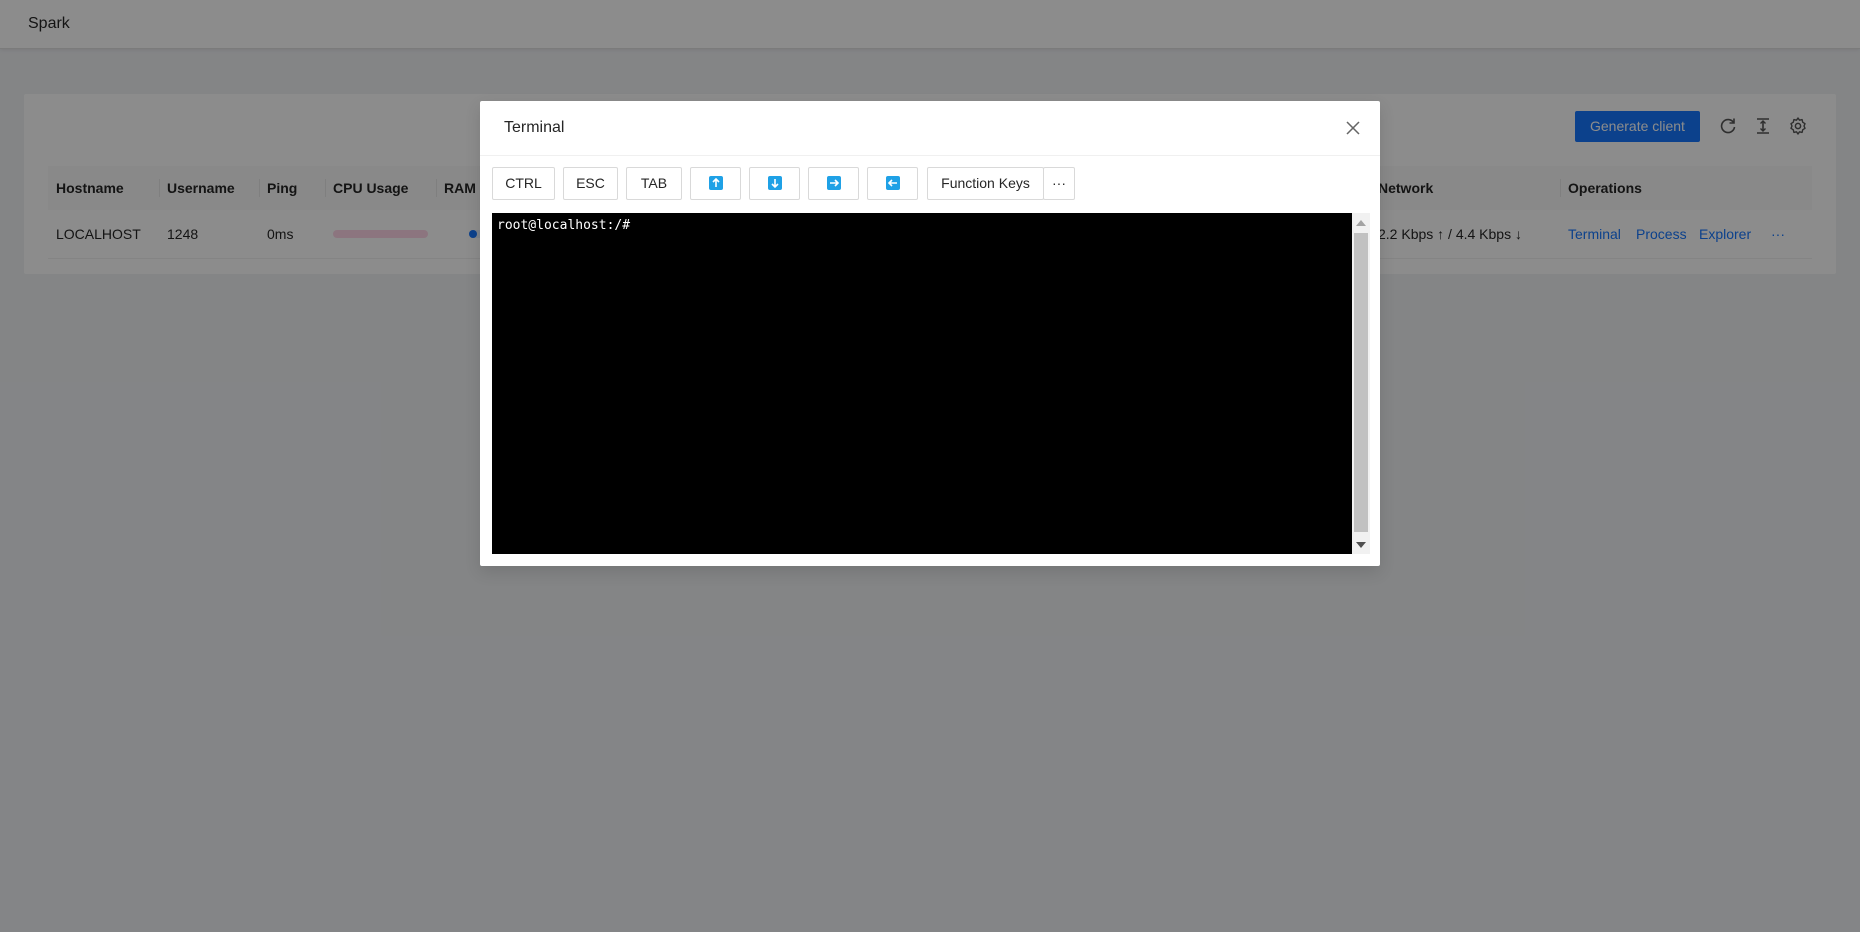 The width and height of the screenshot is (1860, 932). Describe the element at coordinates (1361, 545) in the screenshot. I see `scroll-down-arrow-icon` at that location.